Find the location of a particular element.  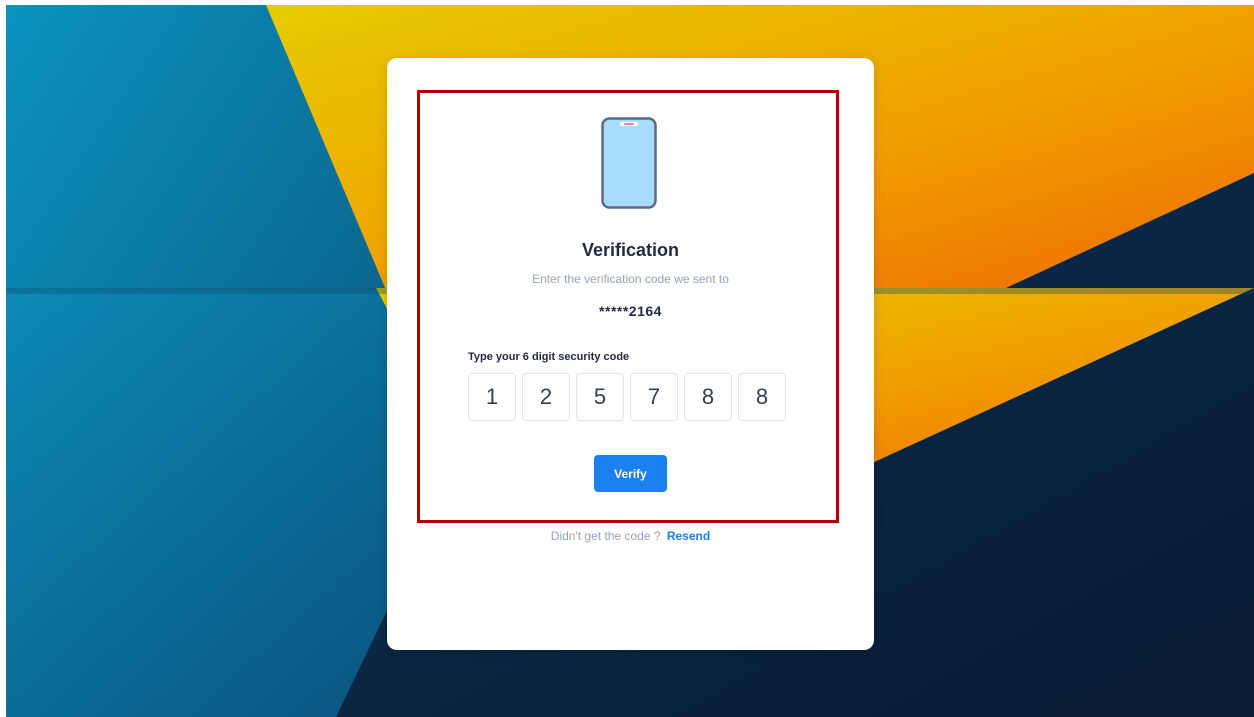

code-digit-2: 2 is located at coordinates (546, 397).